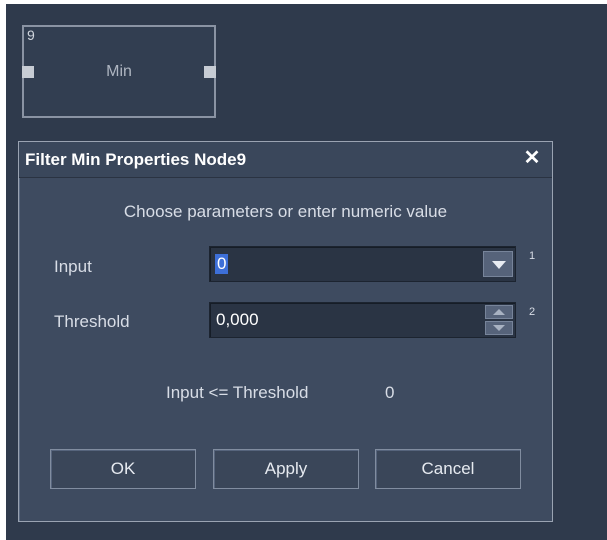 This screenshot has height=540, width=607. I want to click on expression-result: 0, so click(390, 392).